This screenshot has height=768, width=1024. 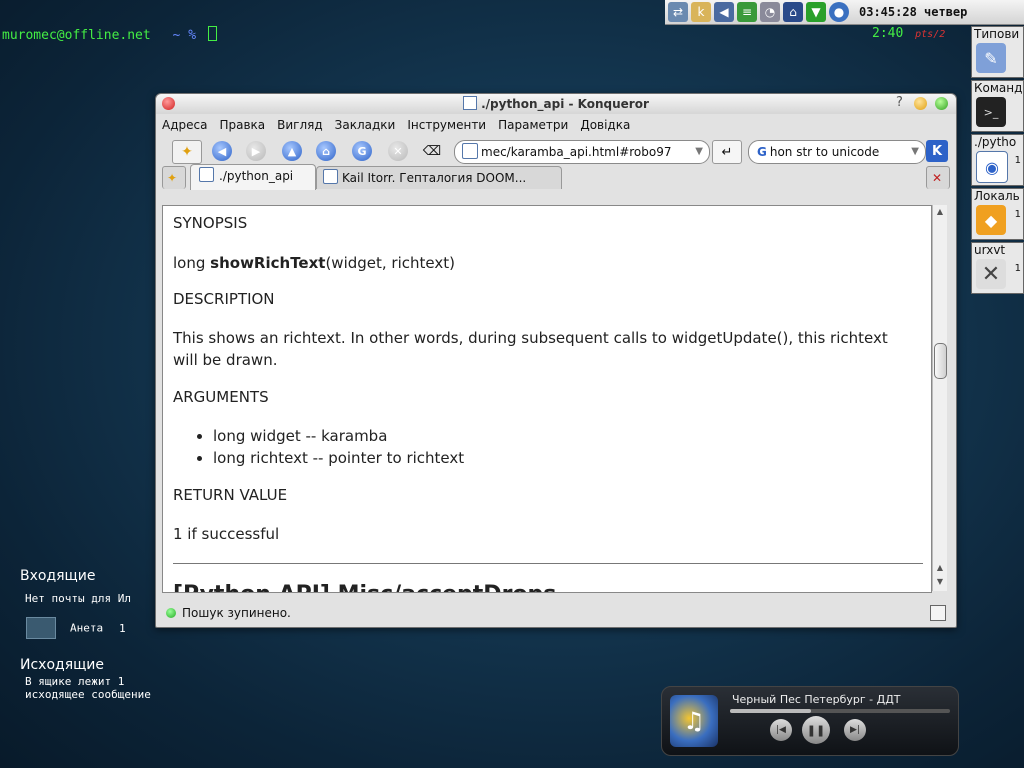 I want to click on outbox-line1: В ящике лежит 1, so click(x=75, y=681).